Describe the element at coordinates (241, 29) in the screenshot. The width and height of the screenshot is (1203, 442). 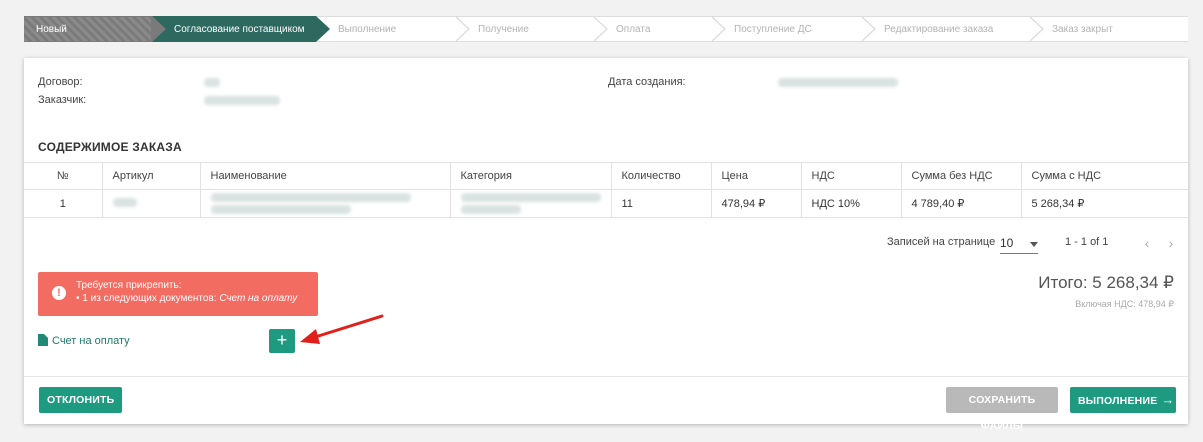
I see `step-supplier-approval: Согласование поставщиком` at that location.